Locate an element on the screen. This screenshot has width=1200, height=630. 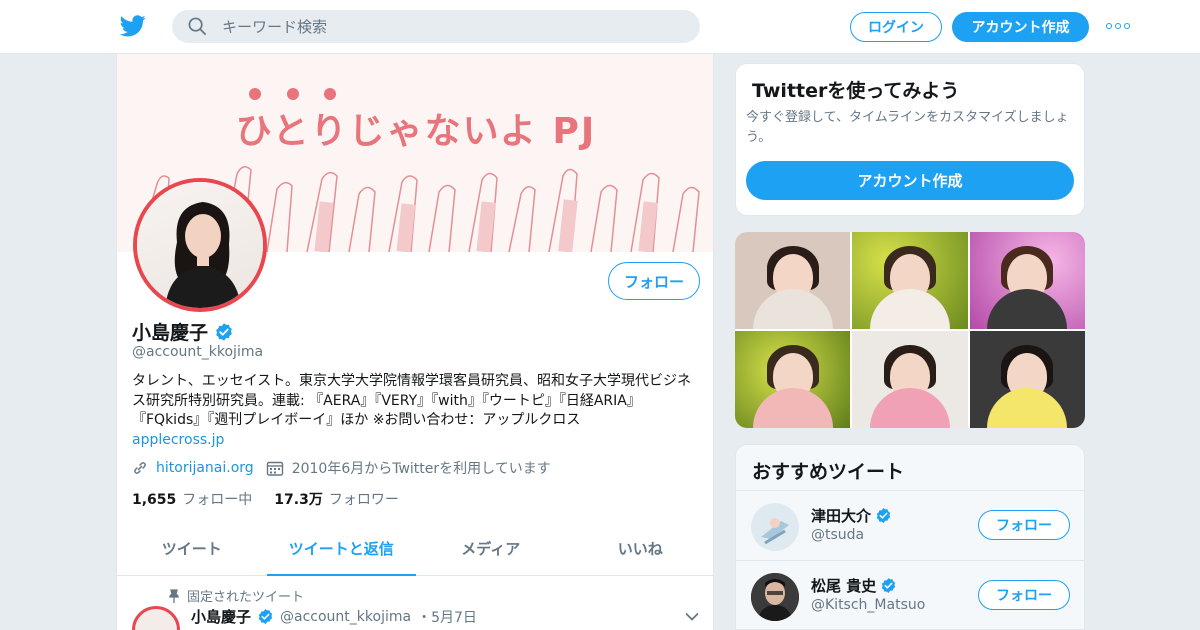
tab-likes: いいね is located at coordinates (640, 548).